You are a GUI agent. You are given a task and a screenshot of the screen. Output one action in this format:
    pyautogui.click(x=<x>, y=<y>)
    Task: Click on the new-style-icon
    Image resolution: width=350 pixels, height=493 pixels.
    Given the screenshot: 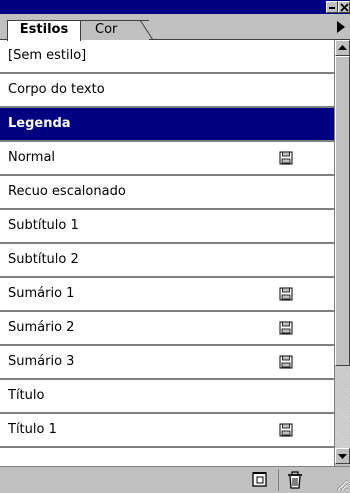 What is the action you would take?
    pyautogui.click(x=260, y=480)
    